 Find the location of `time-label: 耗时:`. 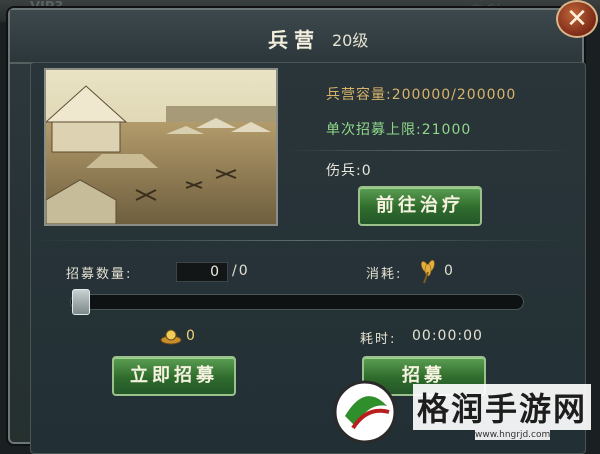

time-label: 耗时: is located at coordinates (378, 339).